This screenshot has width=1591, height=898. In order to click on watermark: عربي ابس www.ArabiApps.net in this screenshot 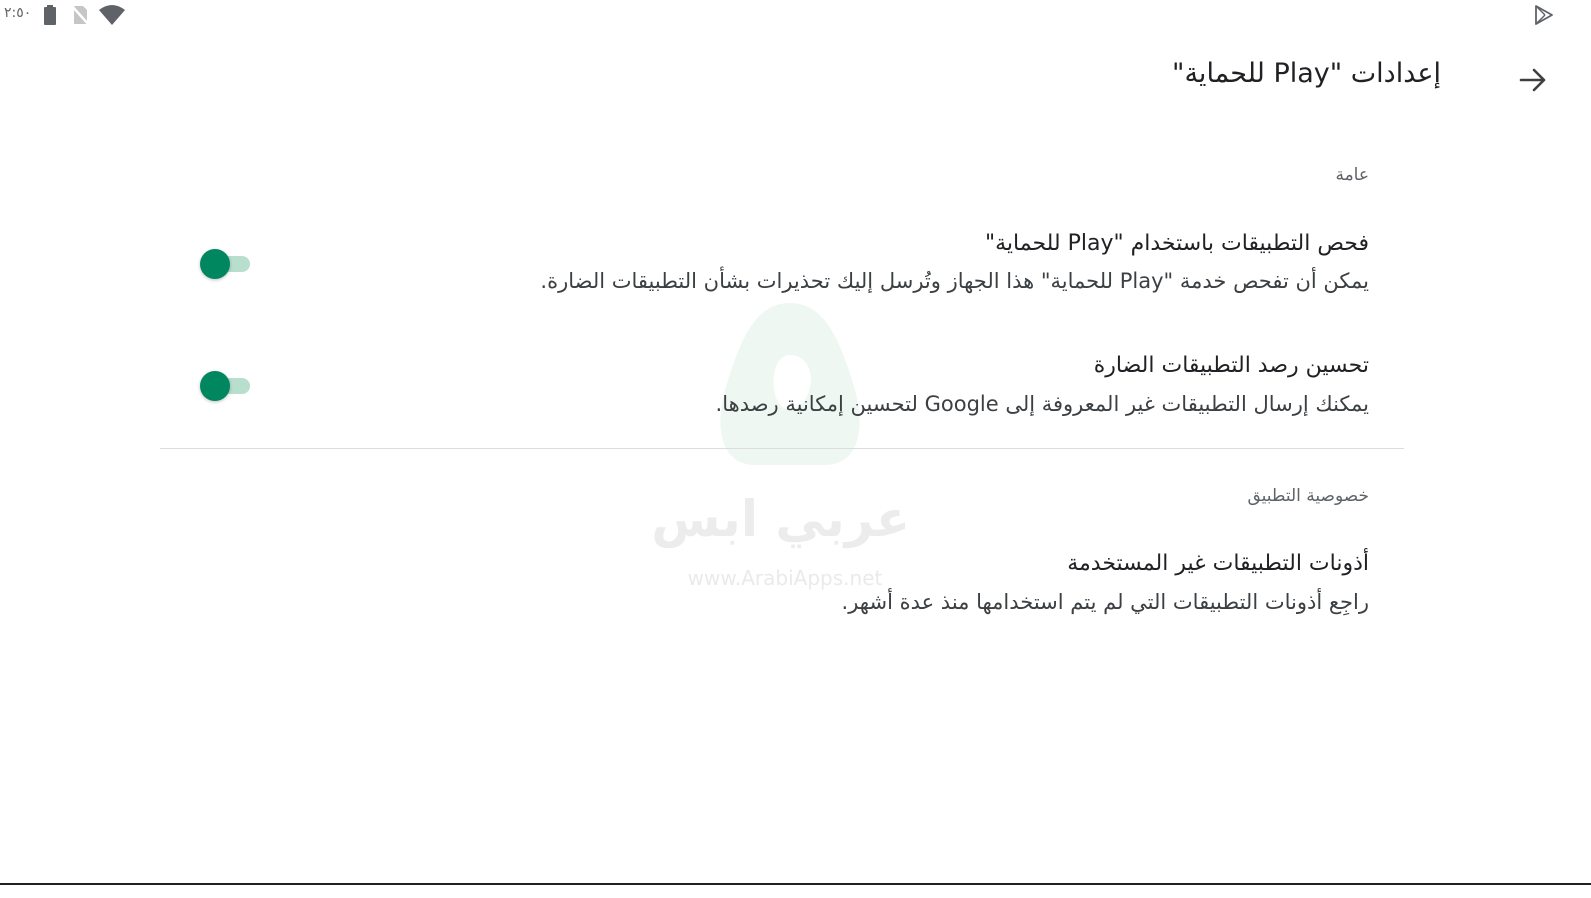, I will do `click(780, 440)`.